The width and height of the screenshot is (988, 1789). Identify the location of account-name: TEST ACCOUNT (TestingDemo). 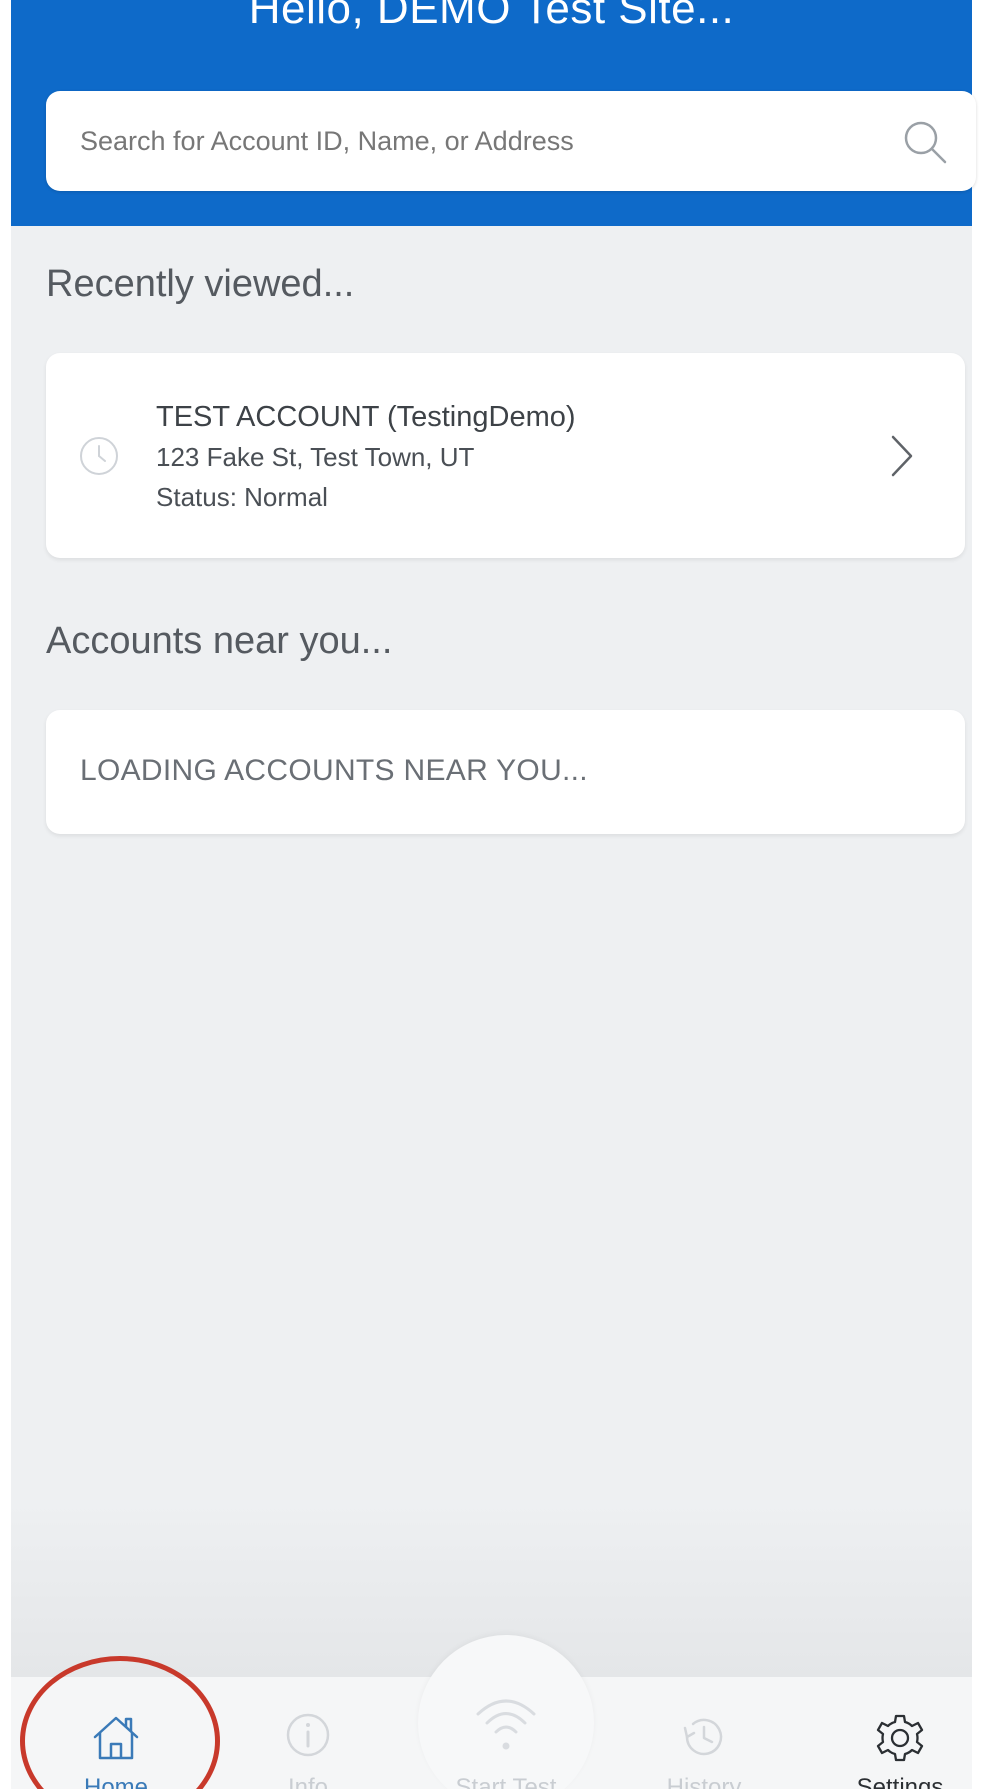
(366, 417).